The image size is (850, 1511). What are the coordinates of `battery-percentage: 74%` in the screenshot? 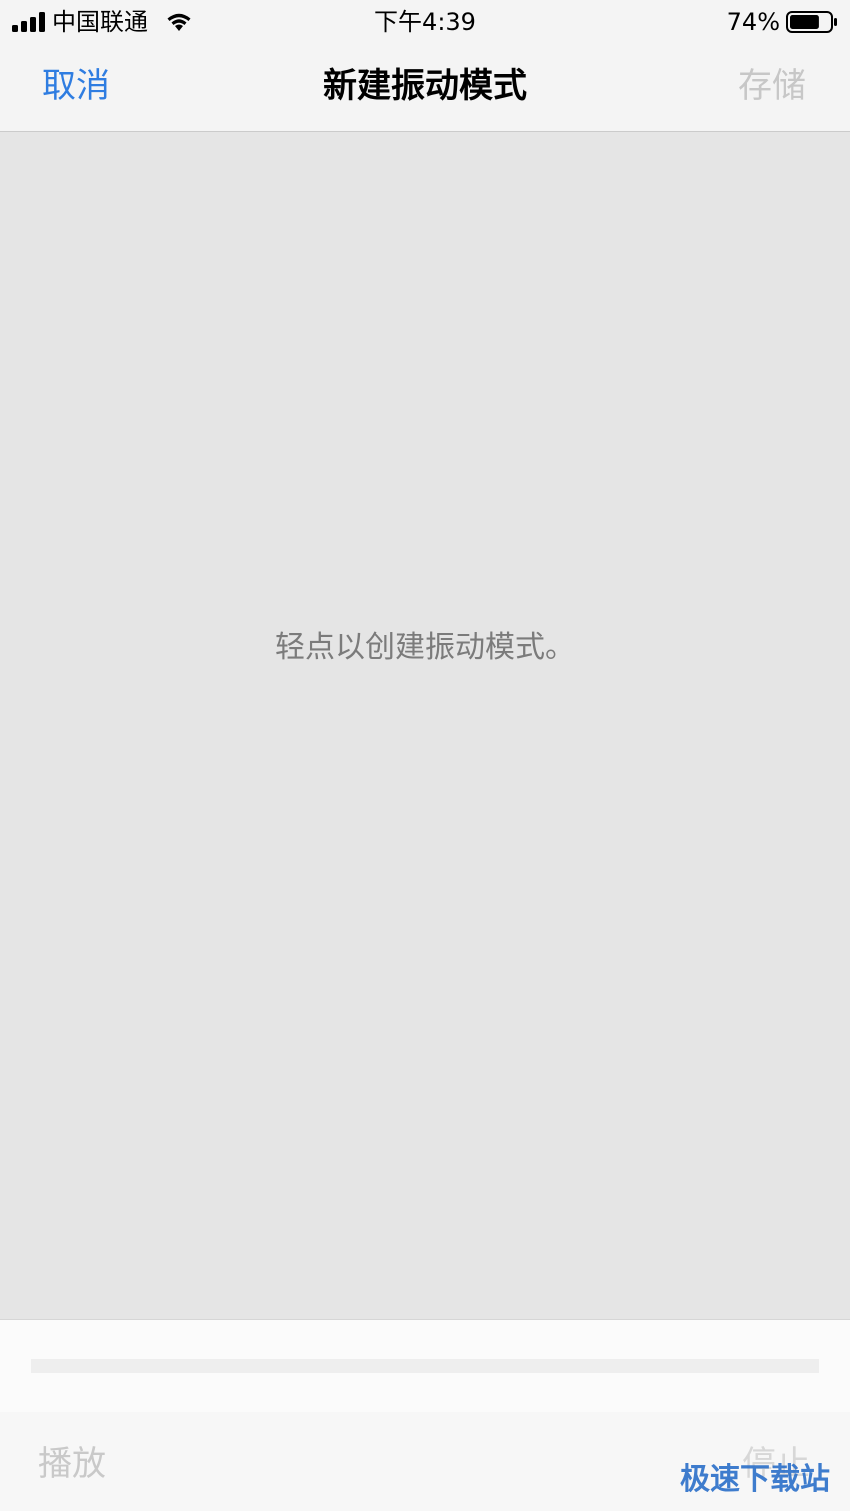 It's located at (753, 22).